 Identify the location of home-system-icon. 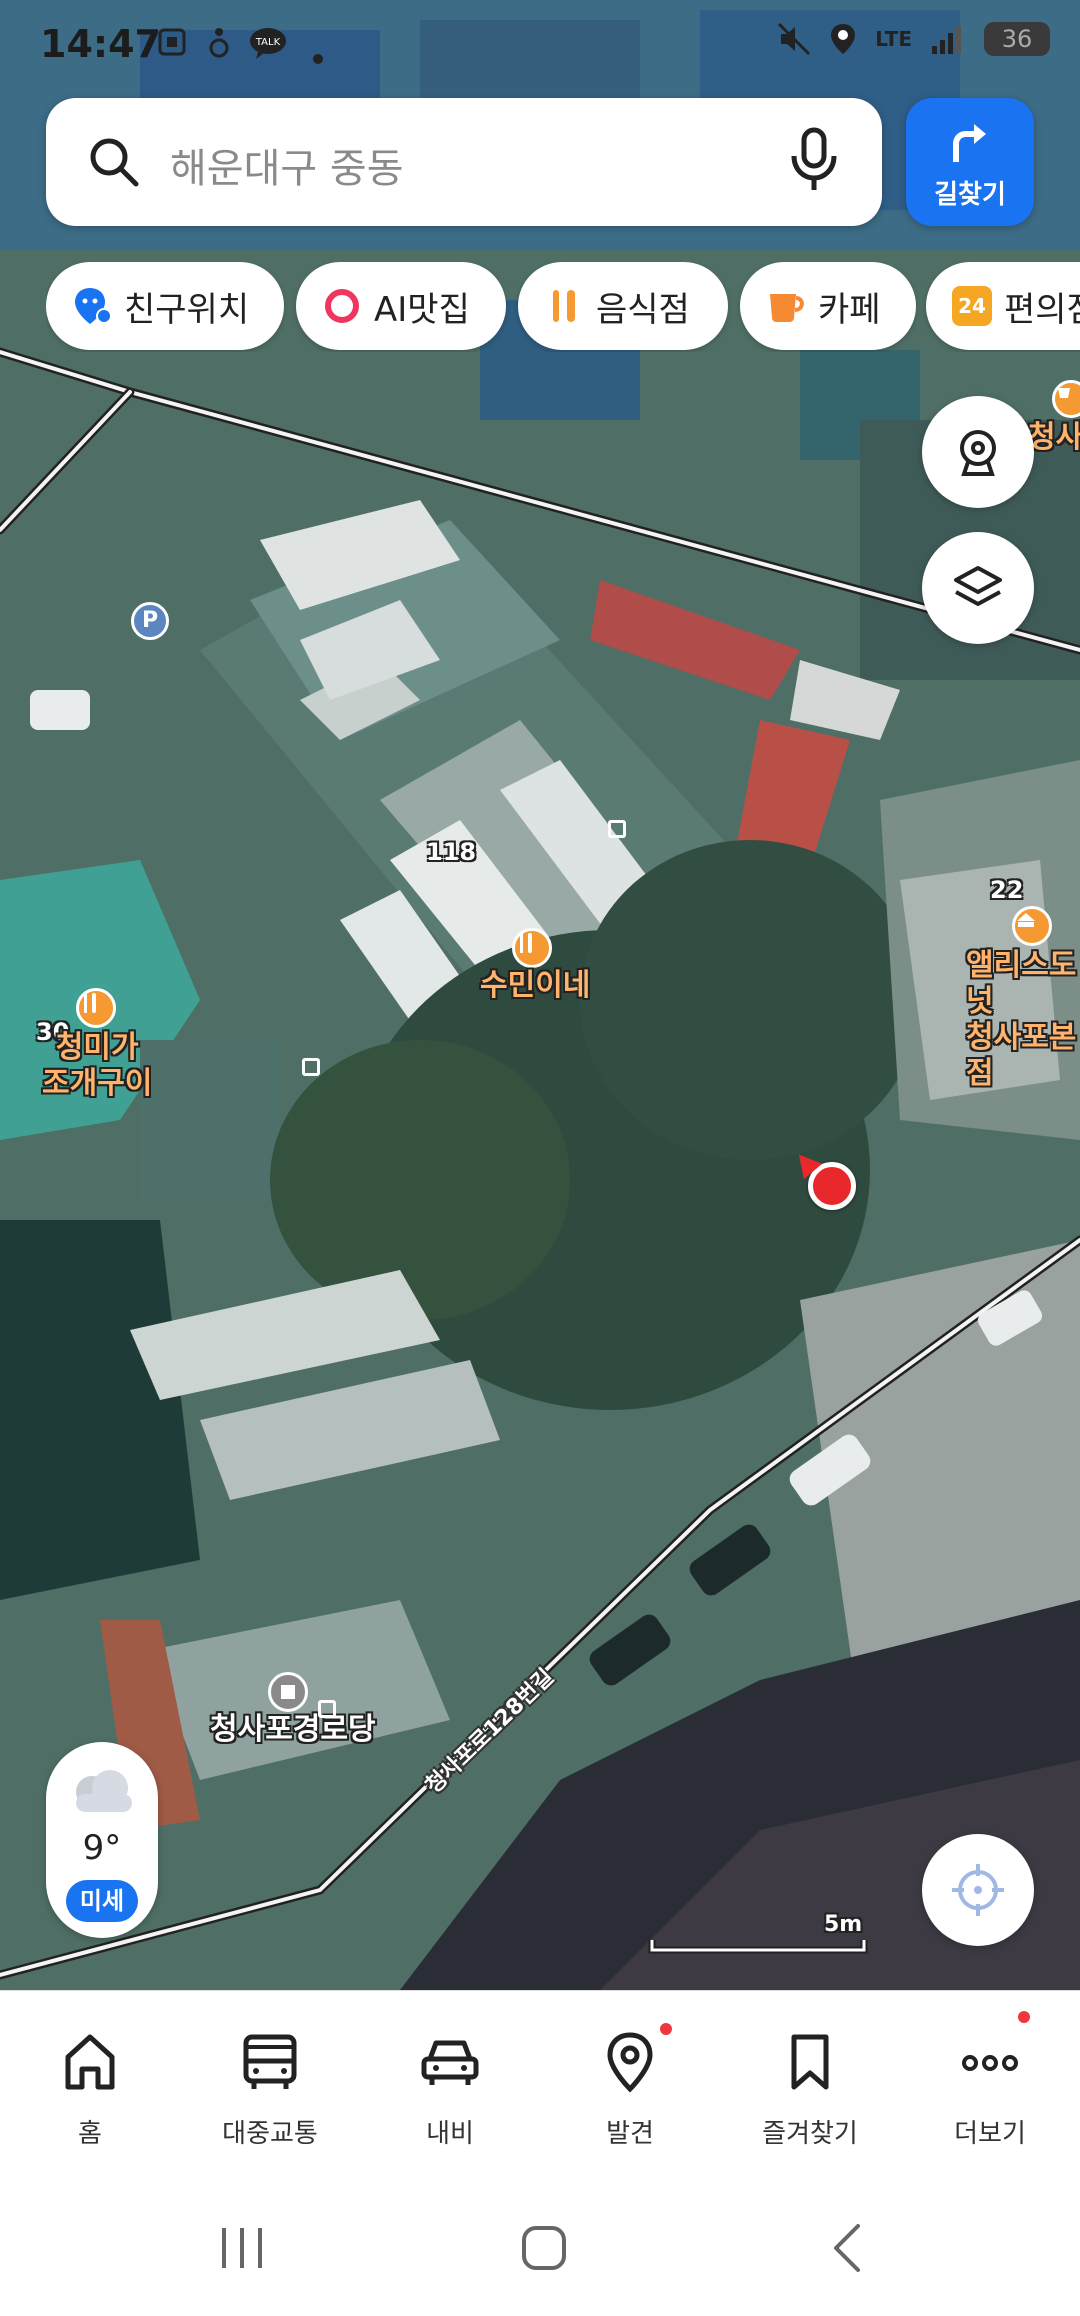
(544, 2248).